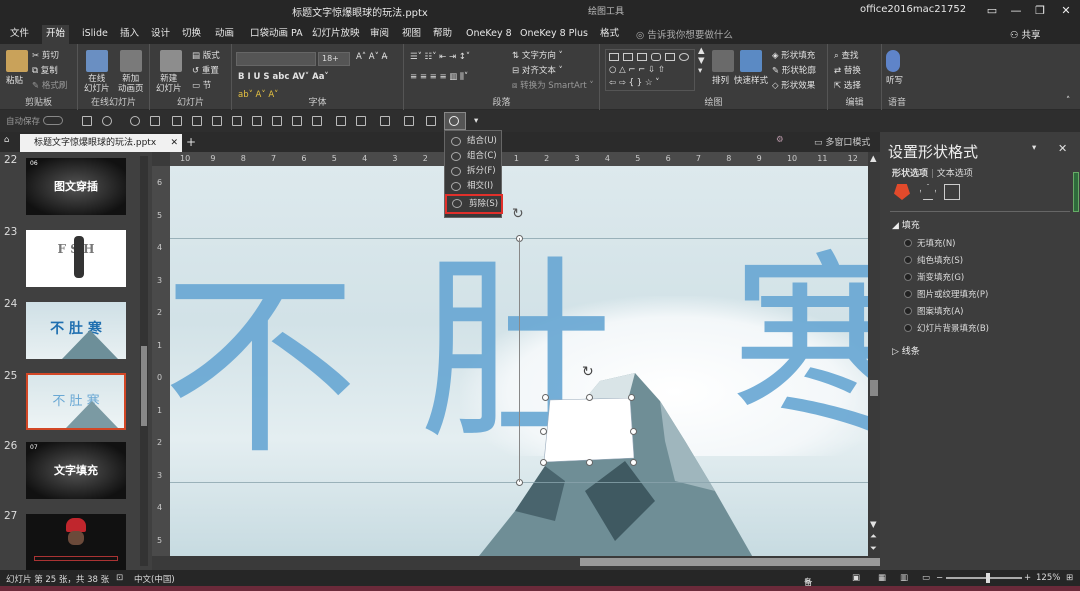  What do you see at coordinates (537, 55) in the screenshot?
I see `text-direction-button: ⇅ 文字方向 ˅` at bounding box center [537, 55].